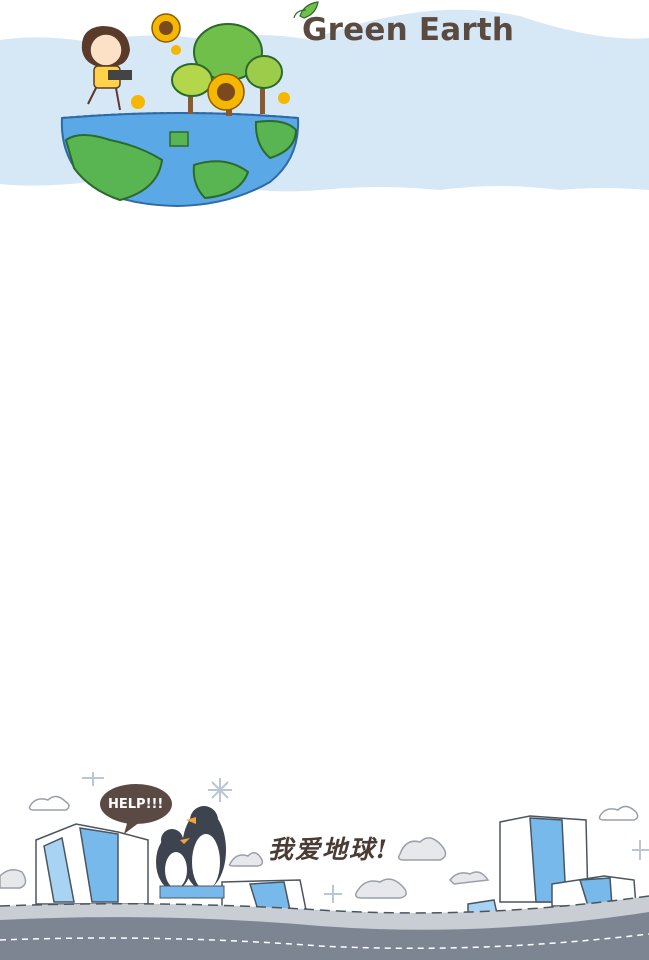 The height and width of the screenshot is (960, 649). I want to click on penguin-icon, so click(191, 852).